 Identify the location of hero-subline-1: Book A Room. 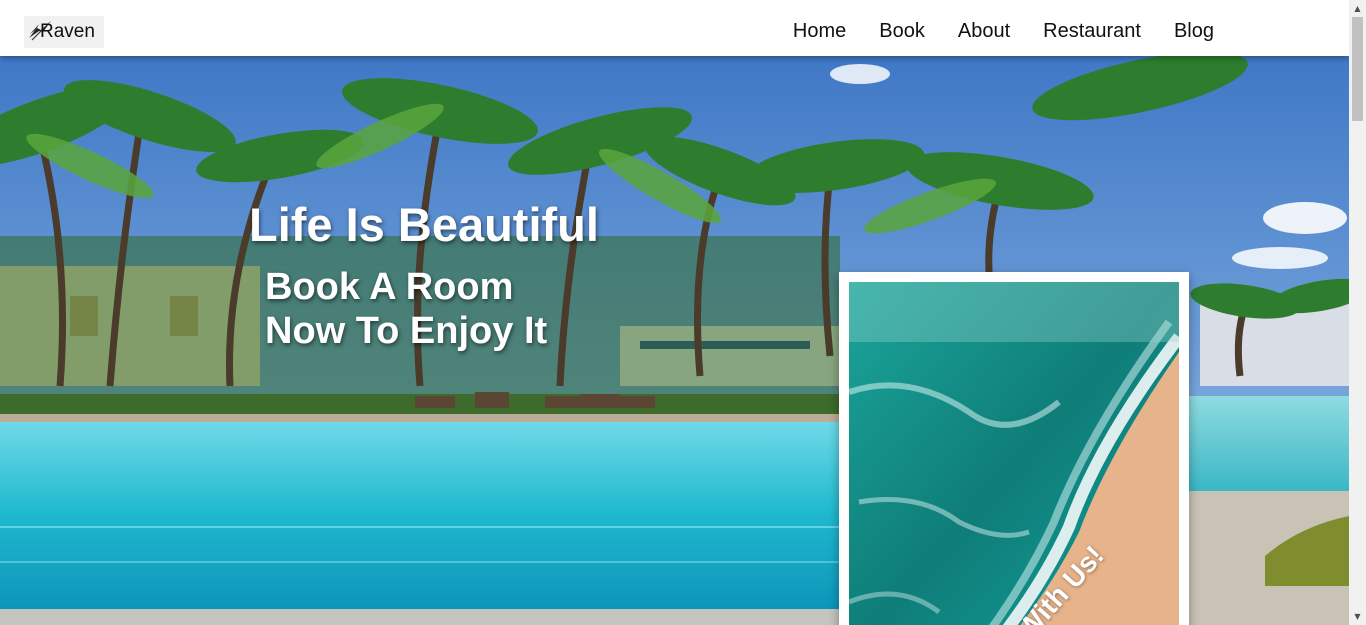
(389, 287).